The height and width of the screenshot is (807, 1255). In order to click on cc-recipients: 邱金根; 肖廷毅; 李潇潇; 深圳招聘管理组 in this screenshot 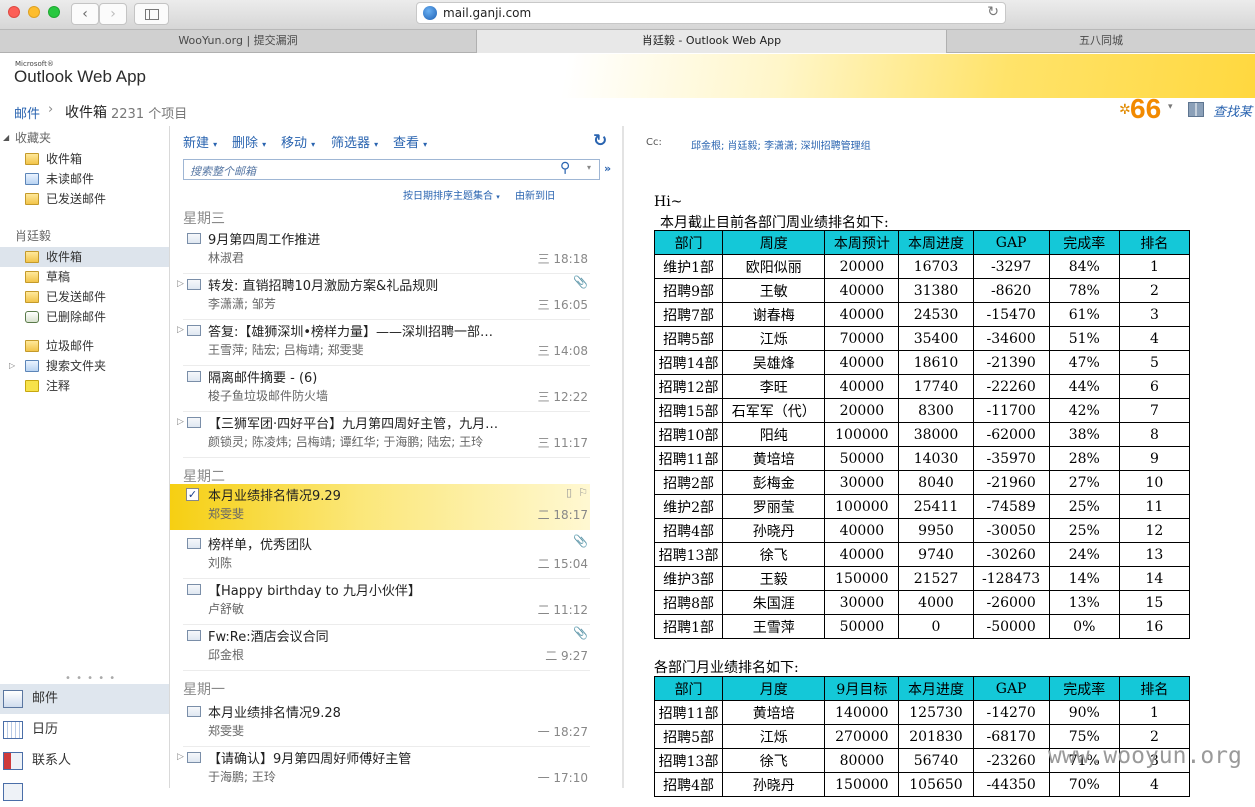, I will do `click(781, 144)`.